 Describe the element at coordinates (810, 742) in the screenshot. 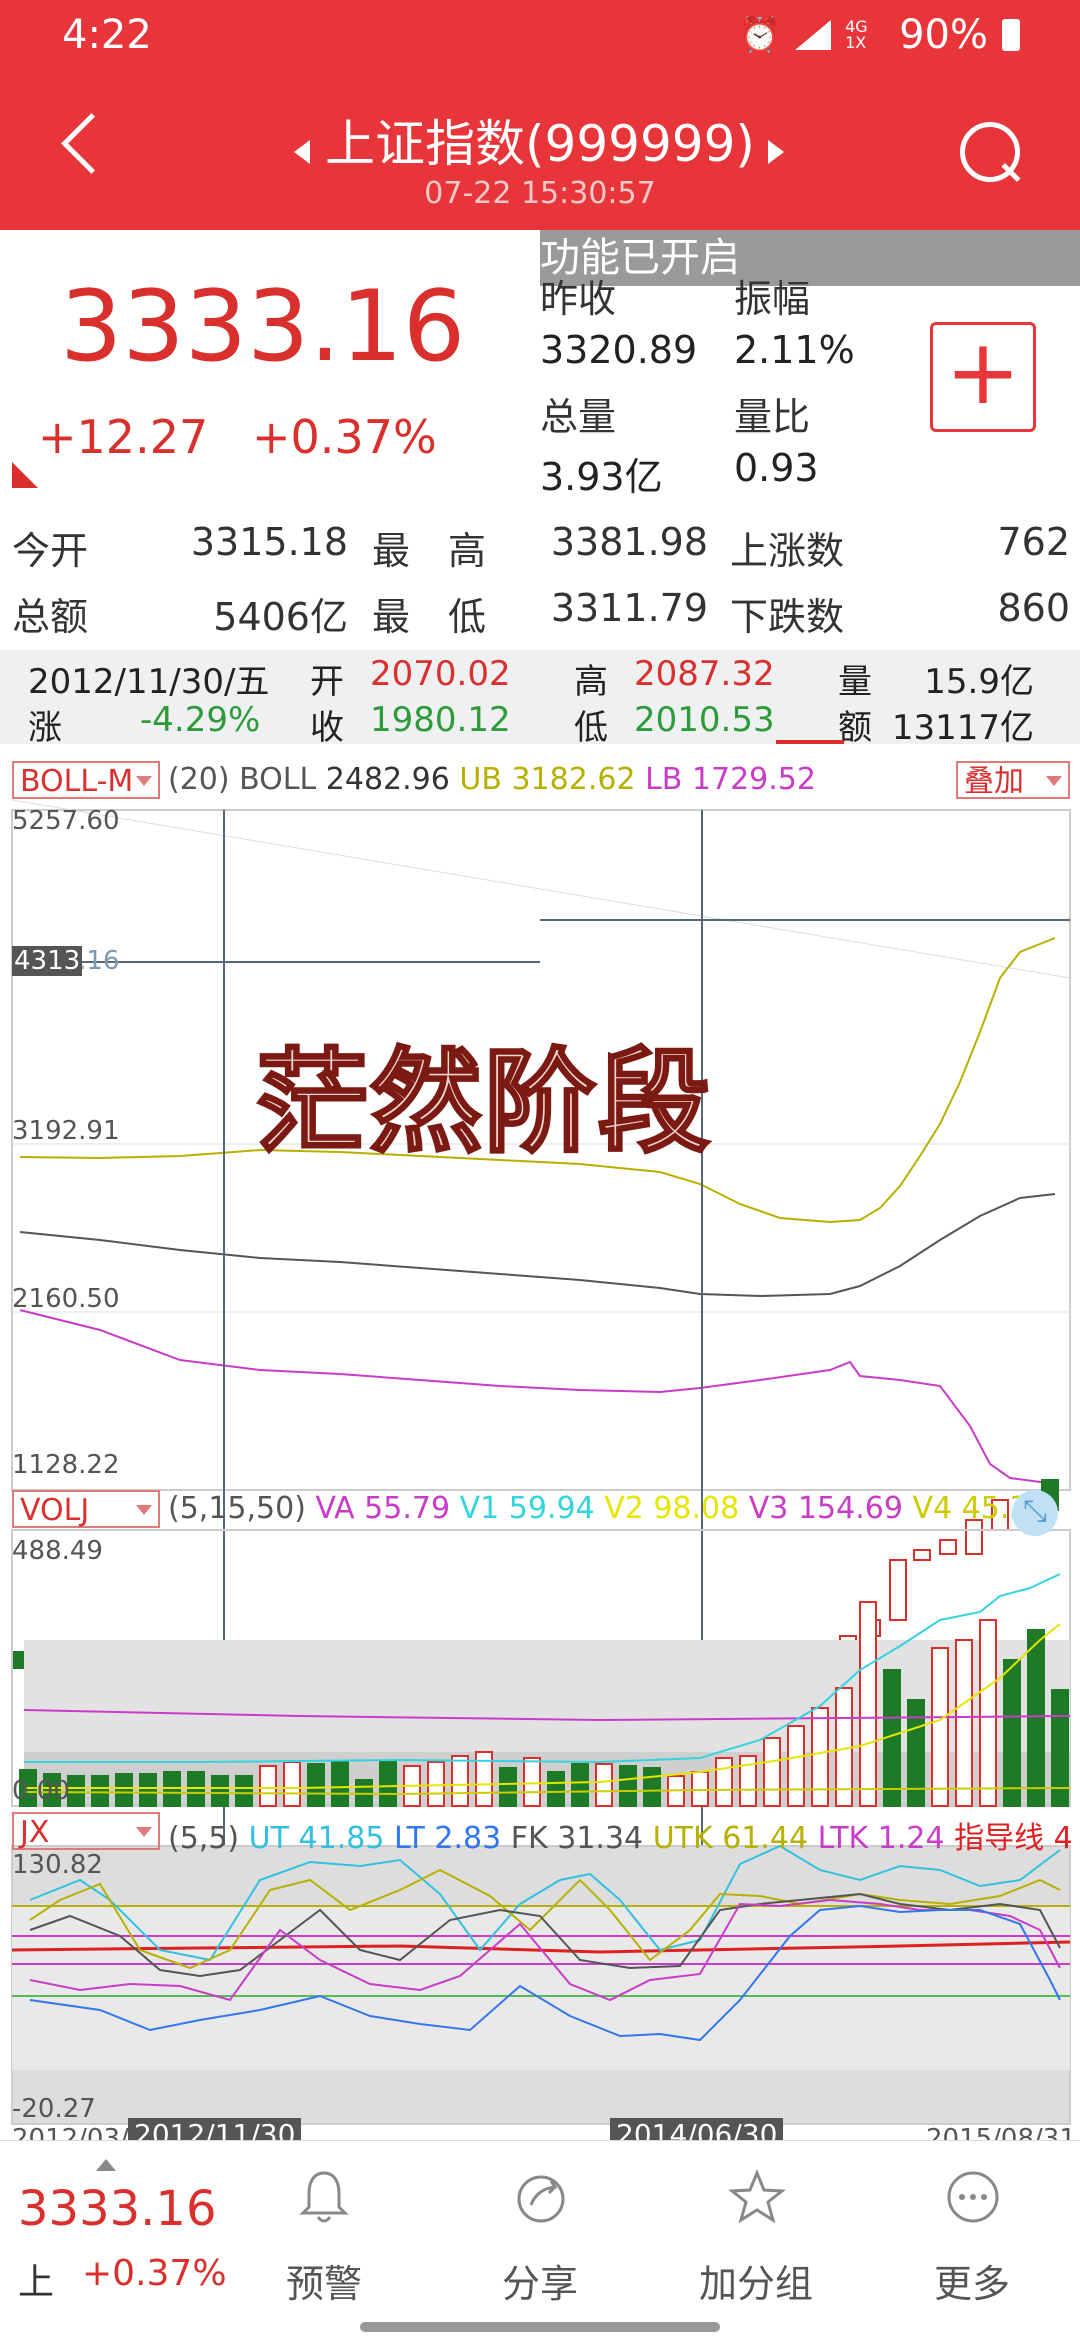

I see `history-underline` at that location.